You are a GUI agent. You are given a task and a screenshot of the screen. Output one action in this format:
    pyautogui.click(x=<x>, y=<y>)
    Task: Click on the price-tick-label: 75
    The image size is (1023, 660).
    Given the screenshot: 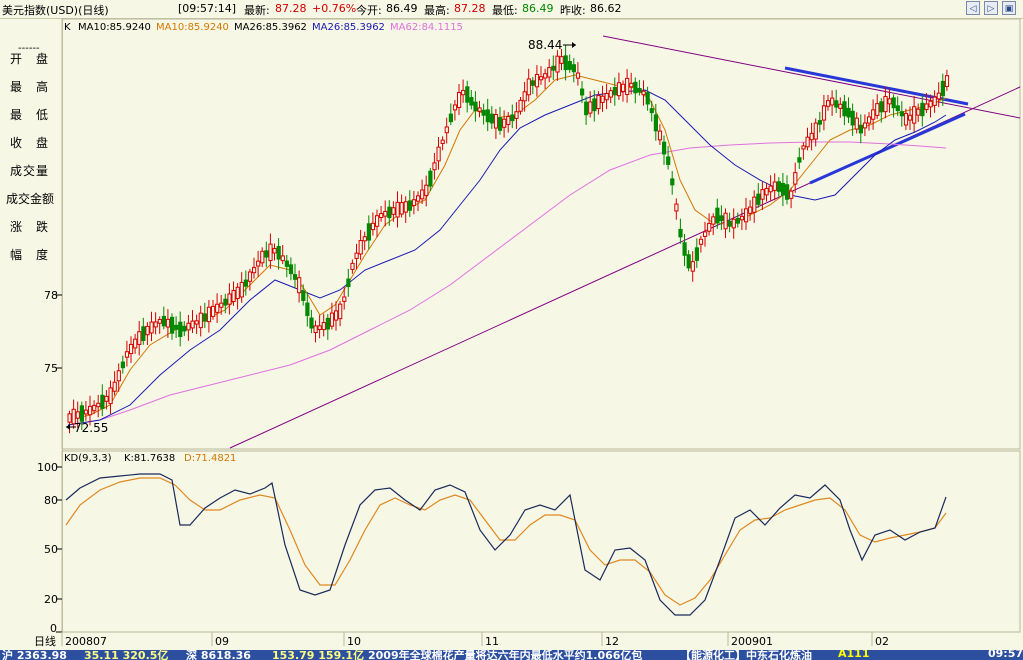 What is the action you would take?
    pyautogui.click(x=51, y=368)
    